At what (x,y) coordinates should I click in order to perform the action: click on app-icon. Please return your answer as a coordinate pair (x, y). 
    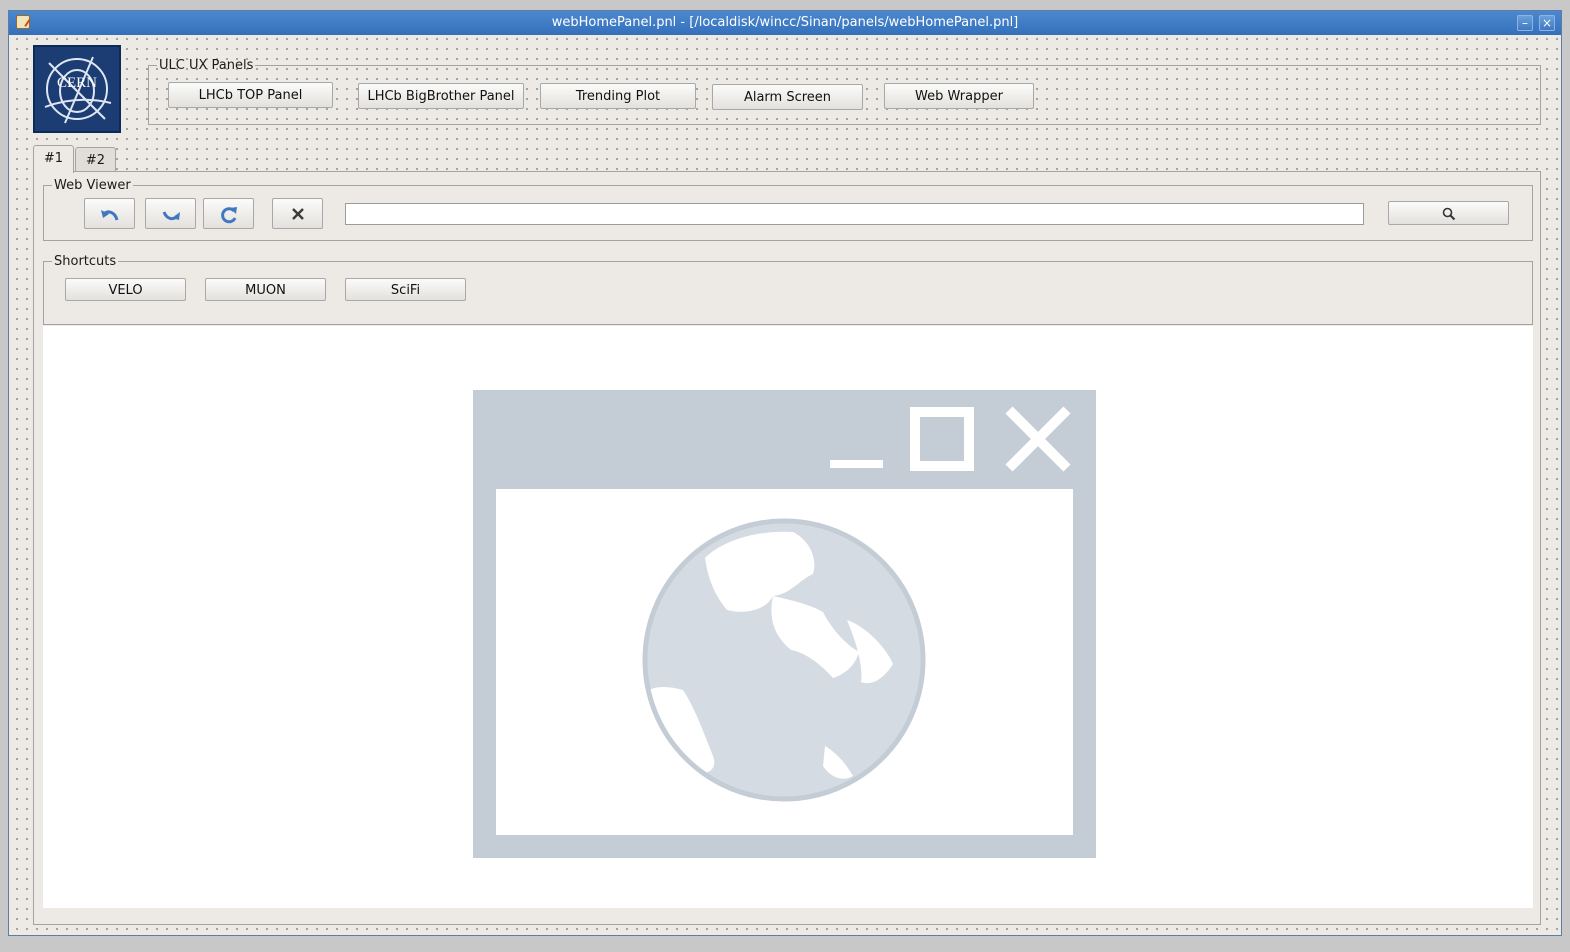
    Looking at the image, I should click on (23, 22).